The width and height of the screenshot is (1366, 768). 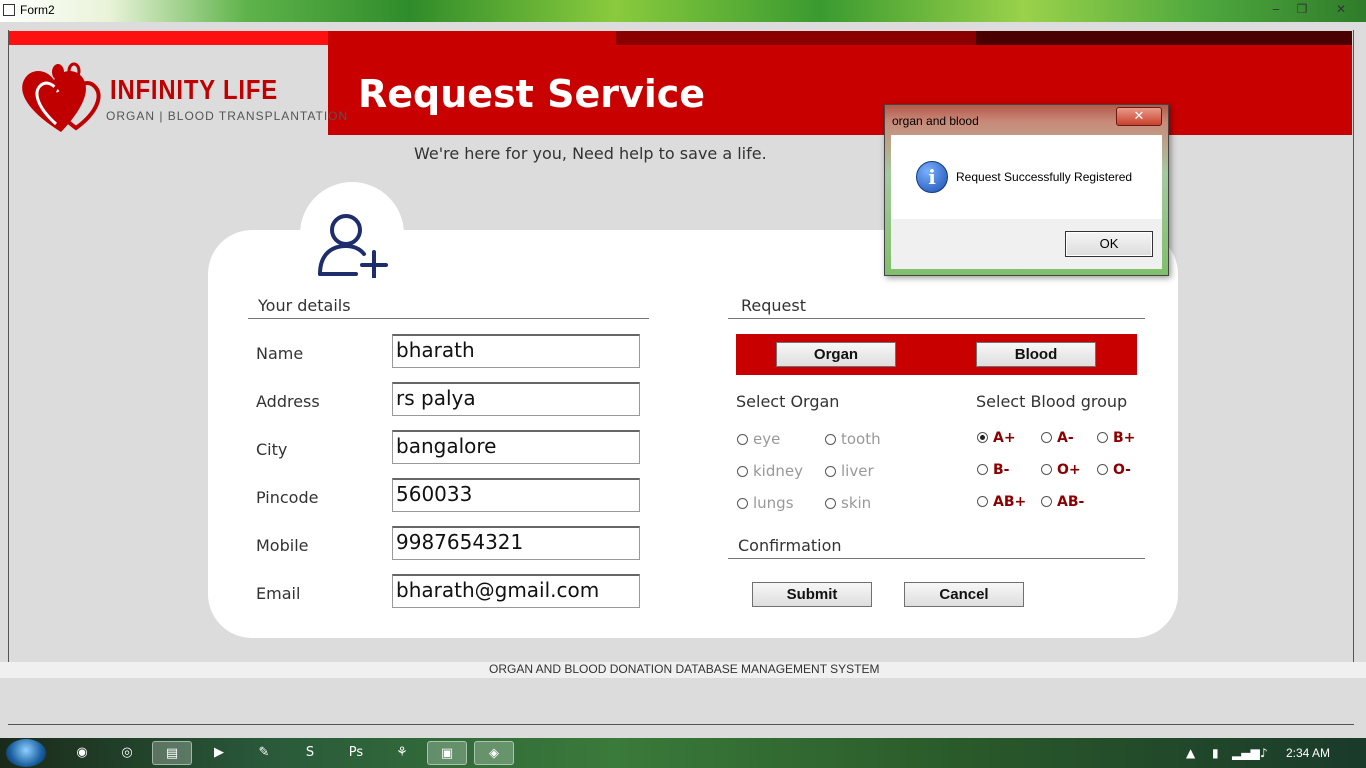 What do you see at coordinates (857, 471) in the screenshot?
I see `organ-label: liver` at bounding box center [857, 471].